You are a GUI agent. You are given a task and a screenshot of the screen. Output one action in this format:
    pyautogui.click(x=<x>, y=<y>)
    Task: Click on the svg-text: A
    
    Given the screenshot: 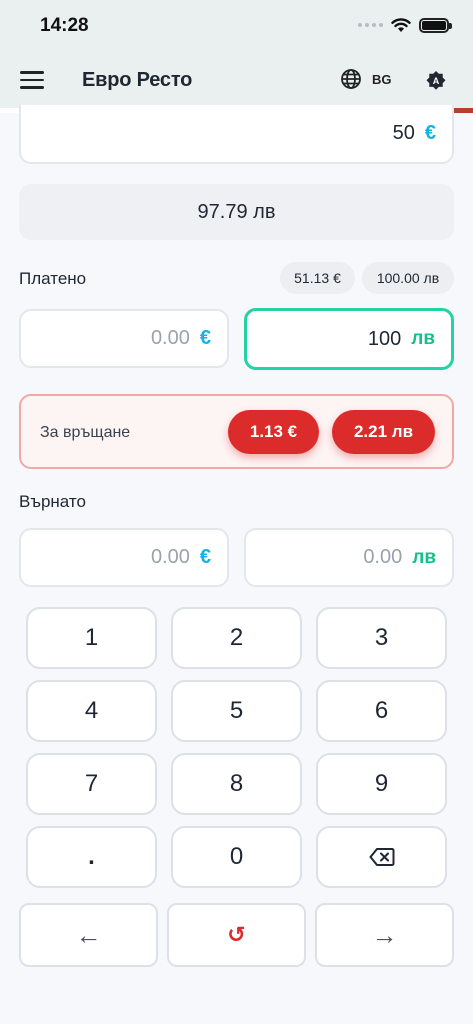 What is the action you would take?
    pyautogui.click(x=436, y=81)
    